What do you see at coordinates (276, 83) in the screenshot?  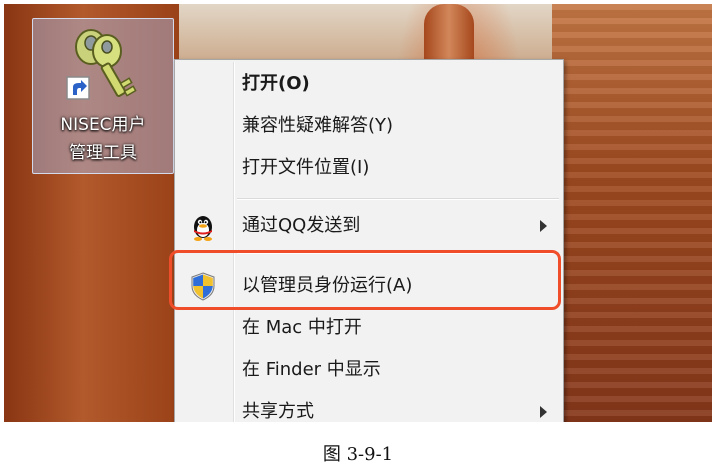 I see `menu-item-label: 打开(O)` at bounding box center [276, 83].